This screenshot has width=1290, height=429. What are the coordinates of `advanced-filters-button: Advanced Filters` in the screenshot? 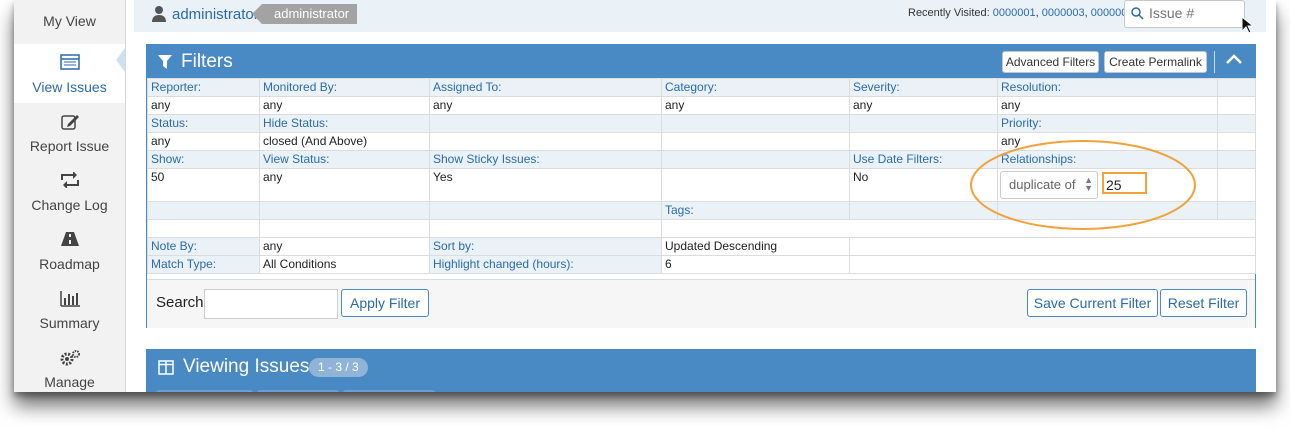 It's located at (1050, 62).